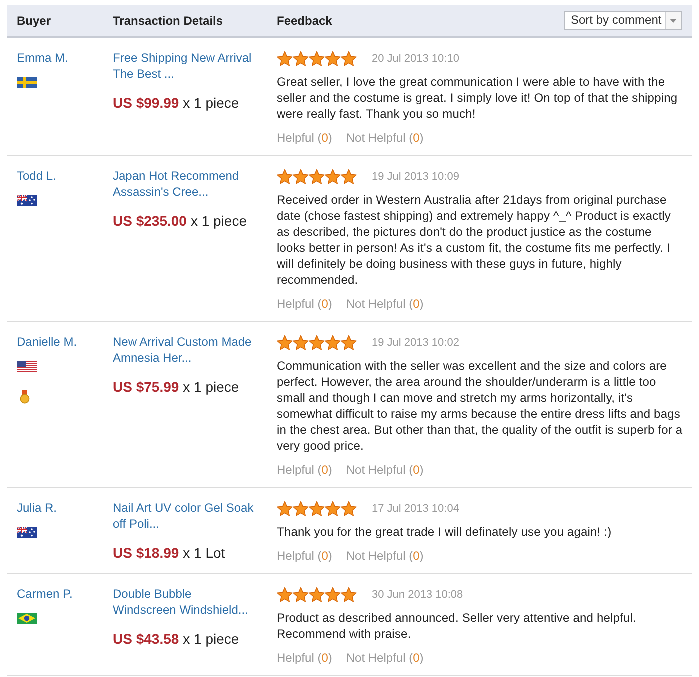 The height and width of the screenshot is (677, 699). What do you see at coordinates (27, 618) in the screenshot?
I see `brazil-flag-icon` at bounding box center [27, 618].